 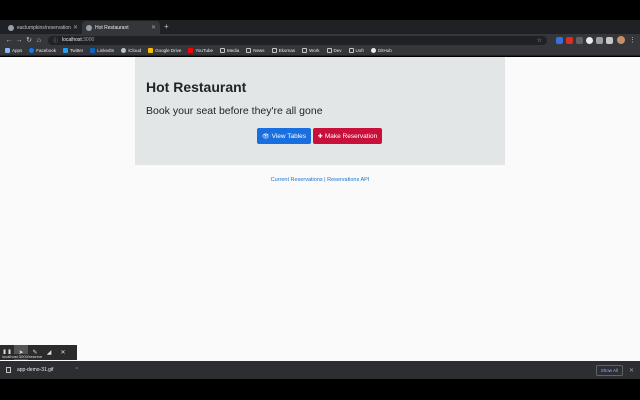 What do you see at coordinates (55, 40) in the screenshot?
I see `info-icon: ⓘ` at bounding box center [55, 40].